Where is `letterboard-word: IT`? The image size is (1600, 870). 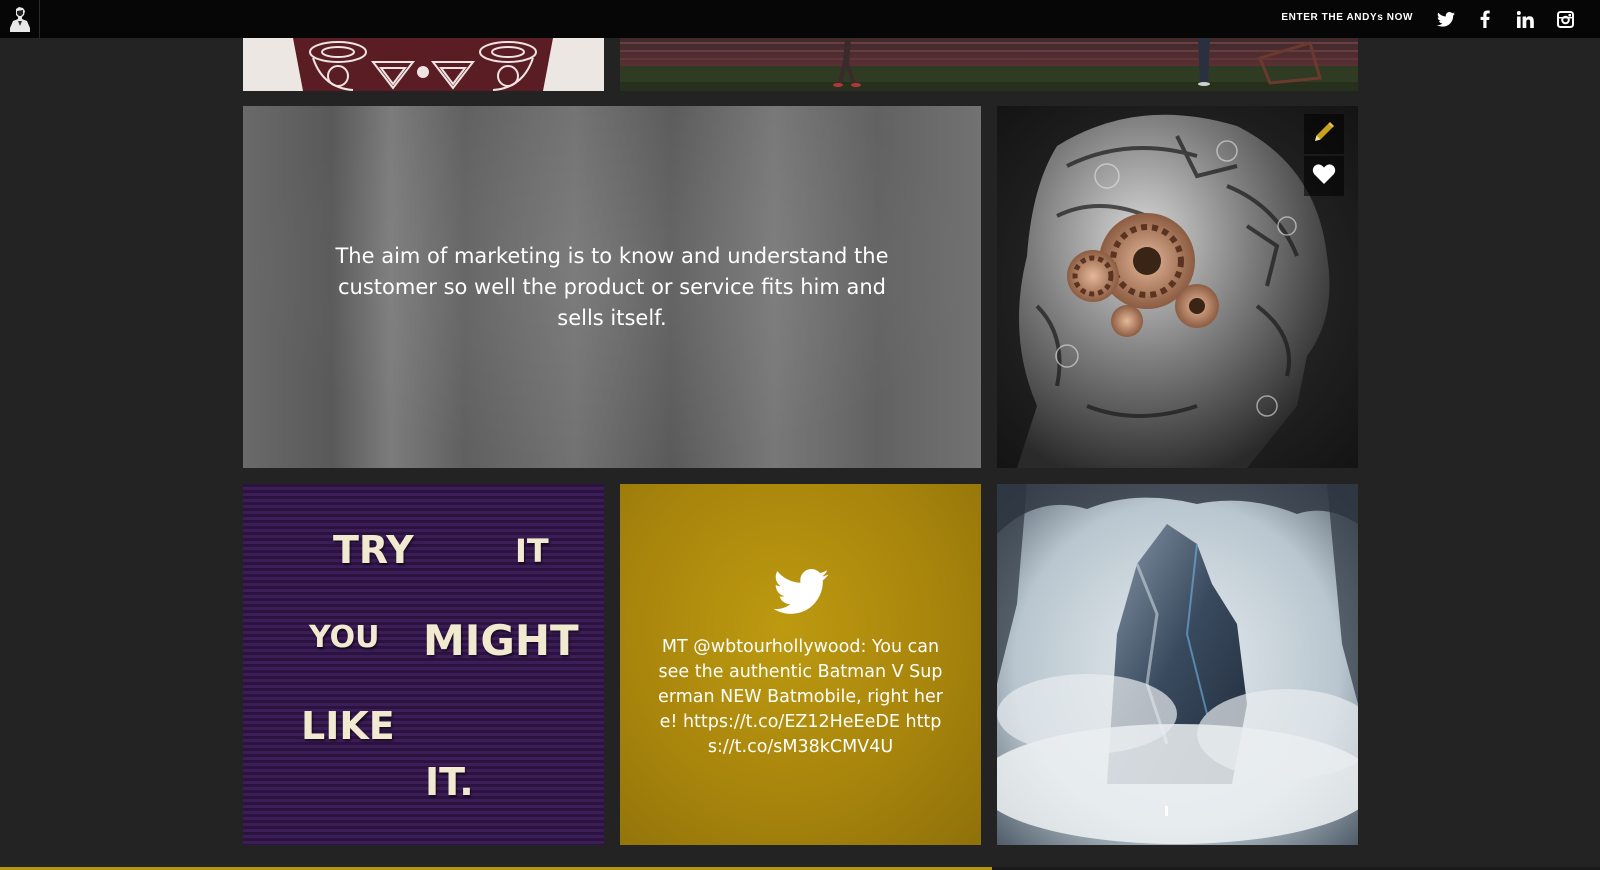 letterboard-word: IT is located at coordinates (532, 551).